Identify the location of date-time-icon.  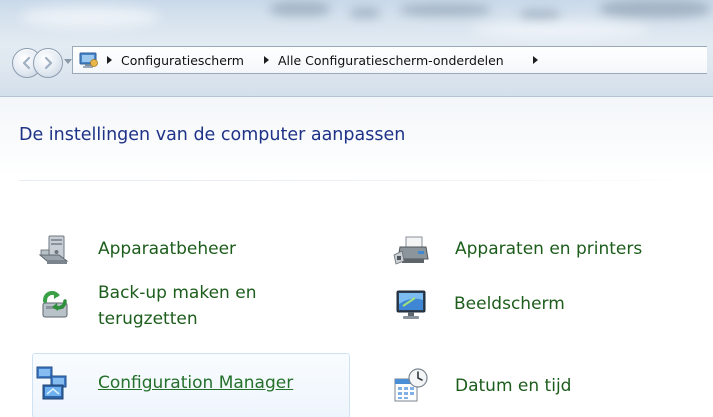
(411, 385).